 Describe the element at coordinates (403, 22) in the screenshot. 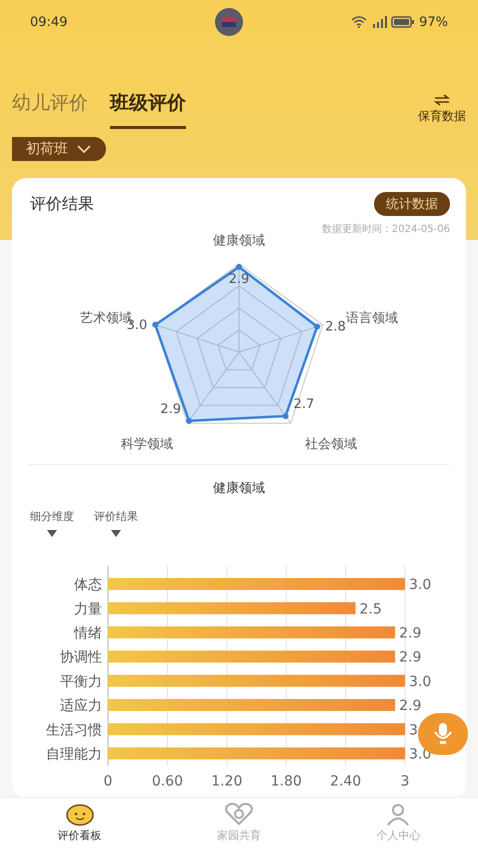

I see `battery-icon` at that location.